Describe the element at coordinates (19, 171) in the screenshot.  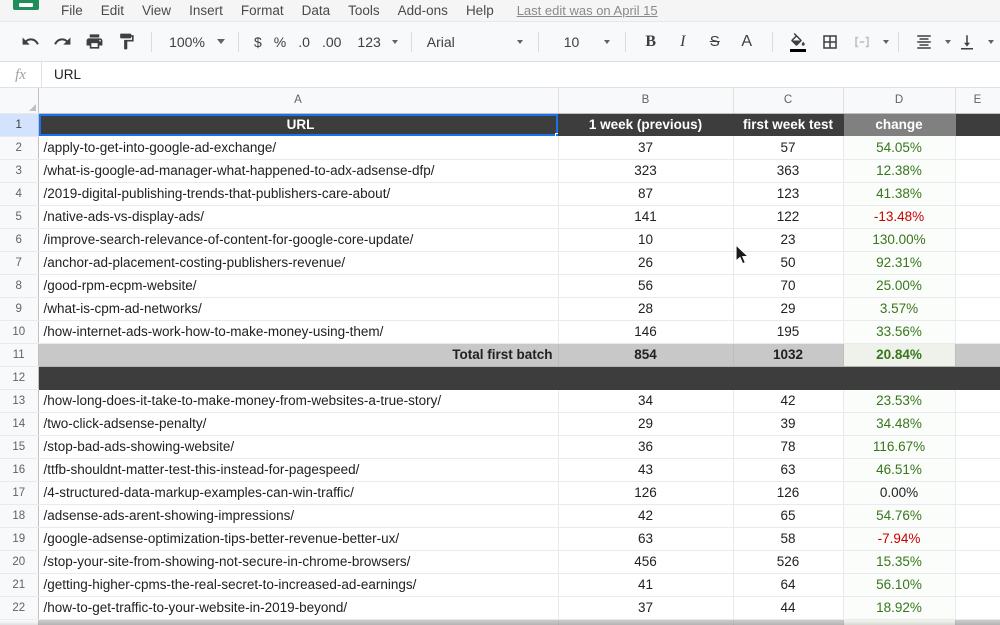
I see `row-header-3: 3` at that location.